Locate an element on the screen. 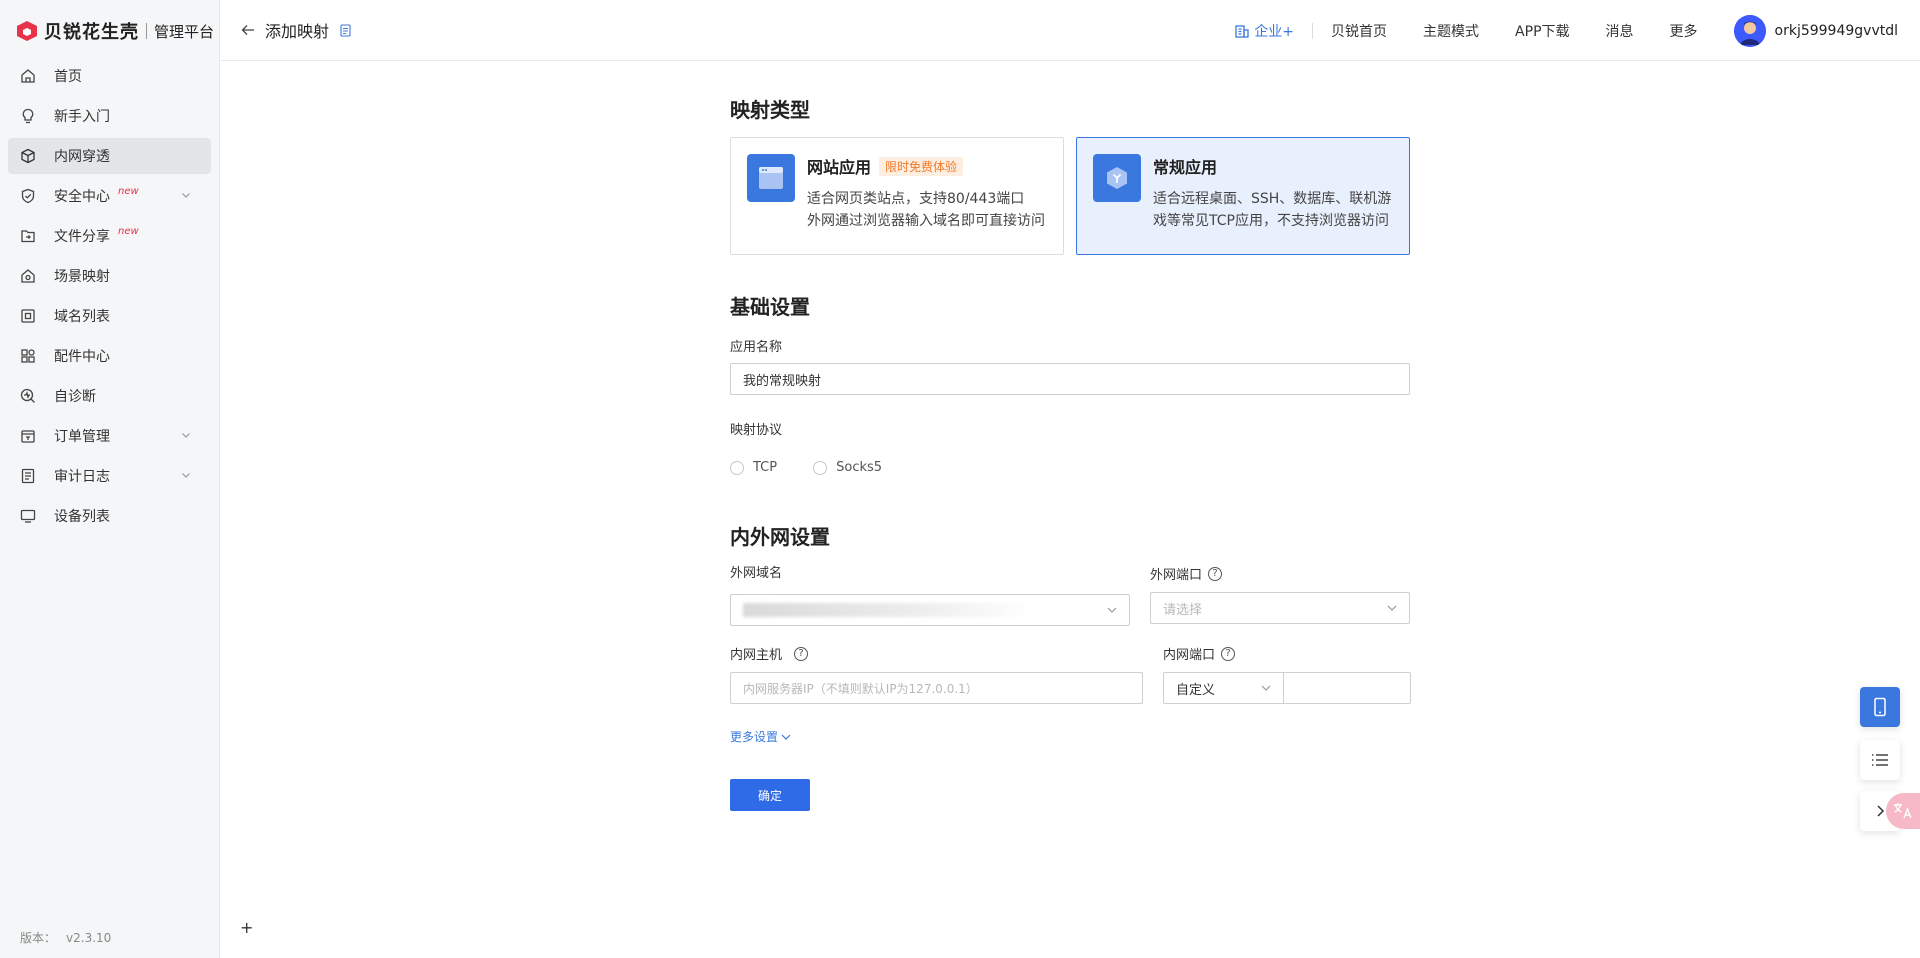 The height and width of the screenshot is (958, 1920). browser-window-icon is located at coordinates (771, 178).